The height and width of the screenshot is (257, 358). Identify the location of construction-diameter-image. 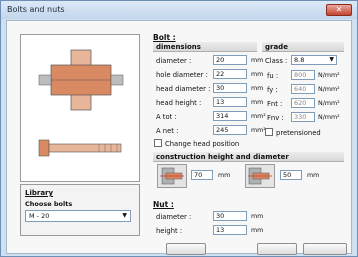
(260, 176).